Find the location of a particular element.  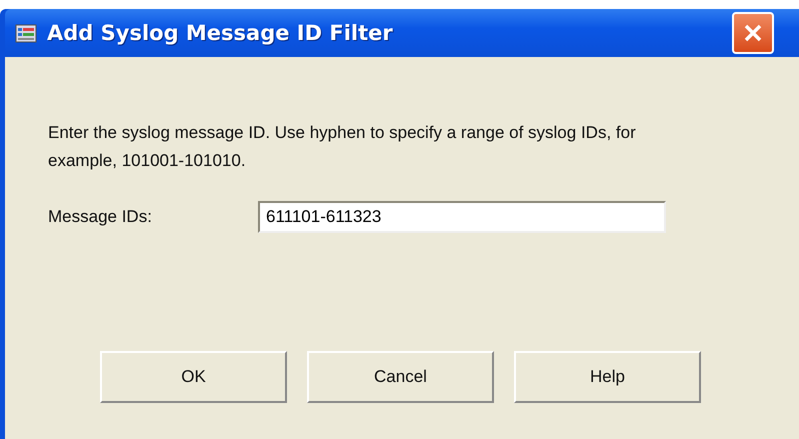

instruction-text: Enter the syslog message ID. Use hyphen to specify a range of syslog IDs, for example, 101001-101010. is located at coordinates (342, 147).